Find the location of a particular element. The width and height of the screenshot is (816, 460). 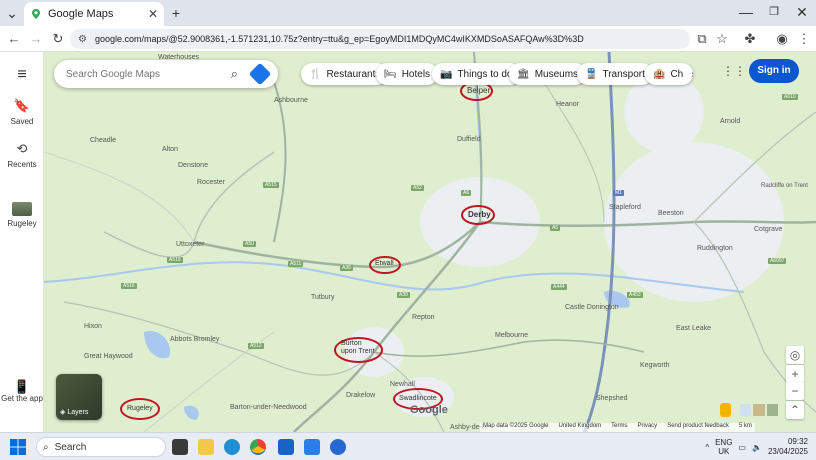

country-text: United Kingdom is located at coordinates (579, 427).